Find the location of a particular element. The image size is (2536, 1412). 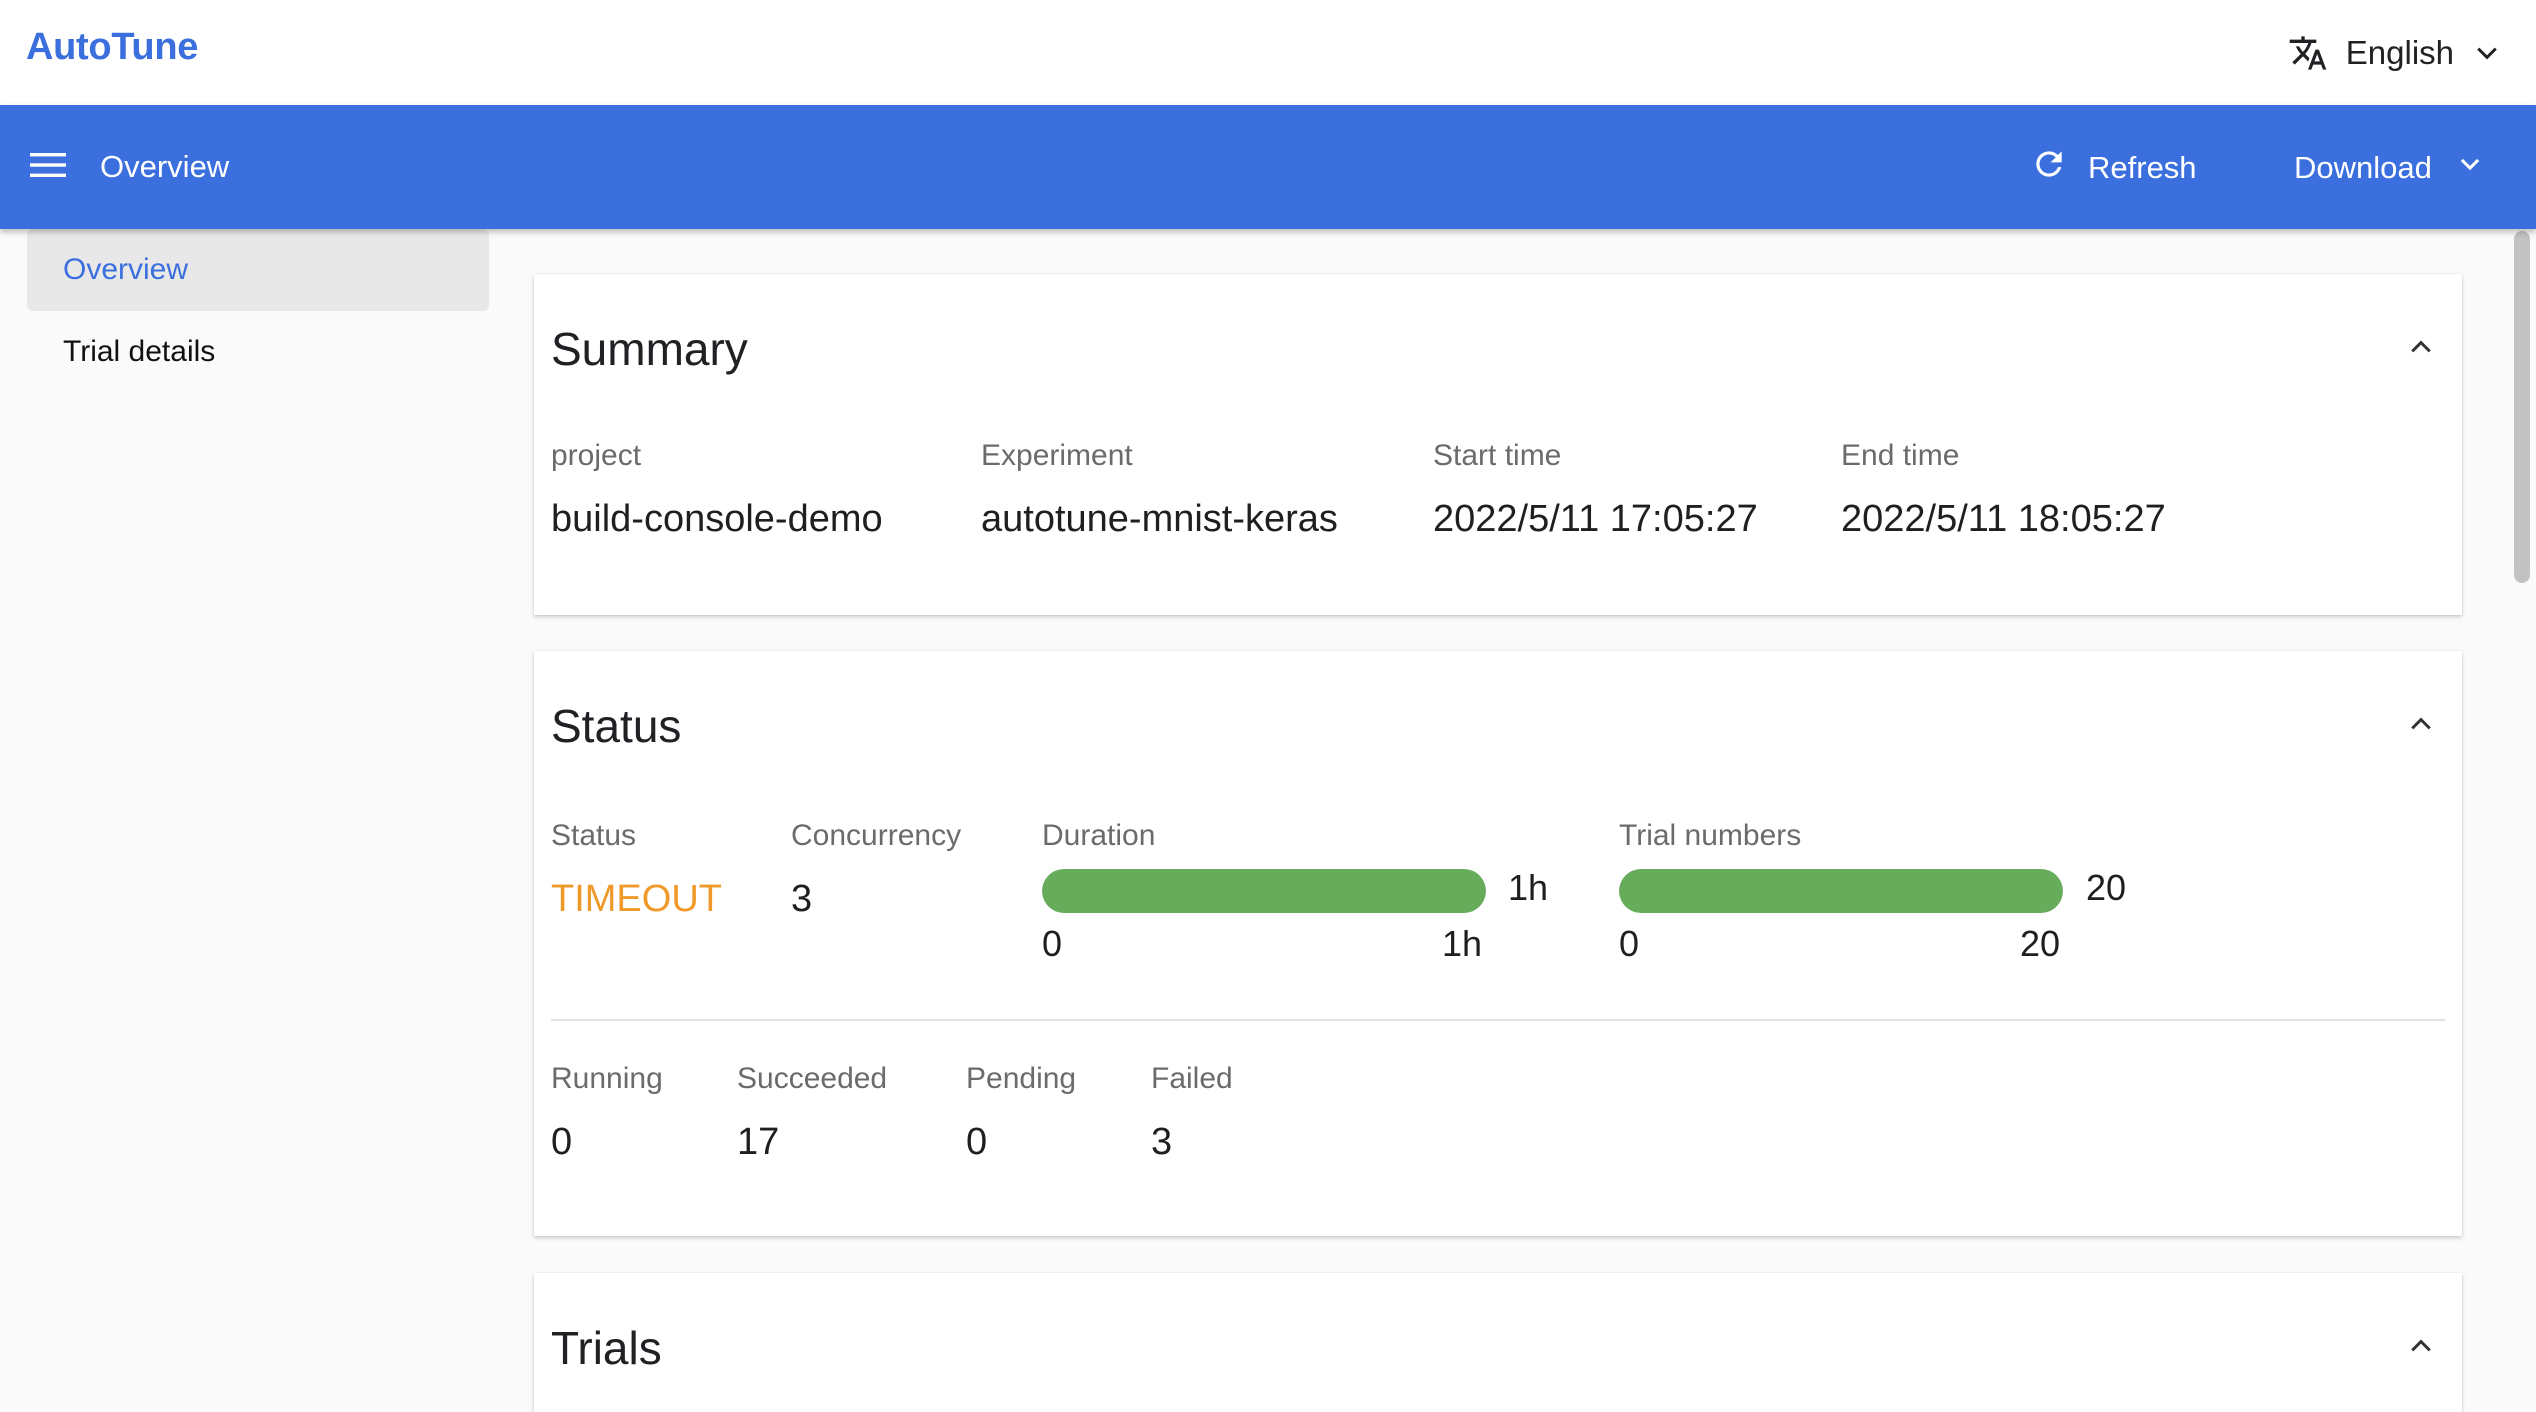

sidebar-item-trial-details: Trial details is located at coordinates (258, 352).